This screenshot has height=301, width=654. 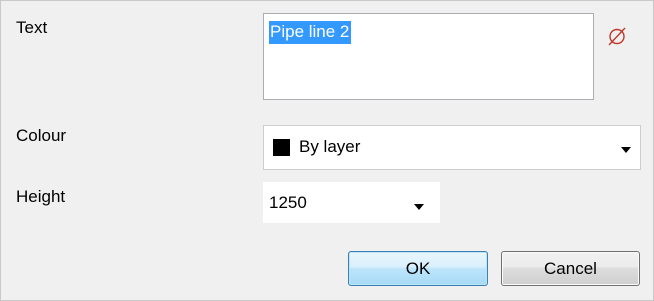 I want to click on cancel-button: Cancel, so click(x=570, y=268).